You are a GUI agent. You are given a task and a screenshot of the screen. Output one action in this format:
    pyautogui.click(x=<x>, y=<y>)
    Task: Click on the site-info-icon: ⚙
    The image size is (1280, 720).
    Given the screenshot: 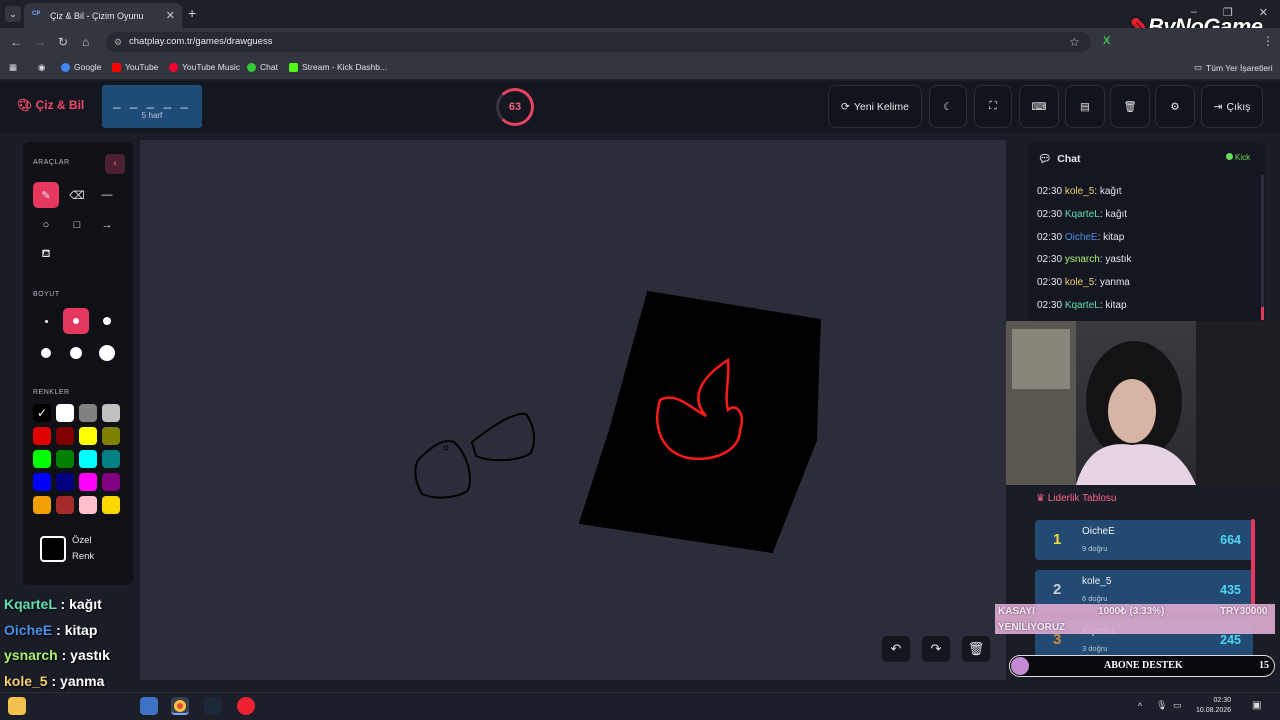 What is the action you would take?
    pyautogui.click(x=118, y=42)
    